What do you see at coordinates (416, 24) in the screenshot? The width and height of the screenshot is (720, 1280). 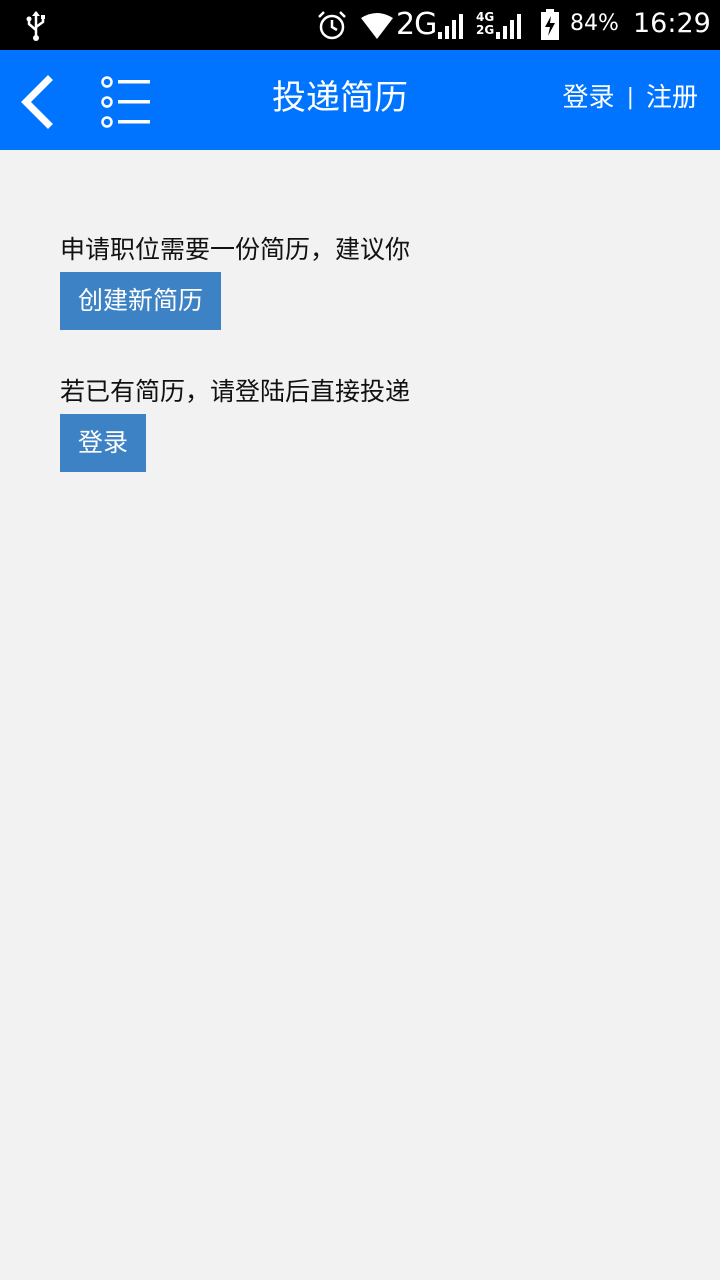 I see `network-type: 2G` at bounding box center [416, 24].